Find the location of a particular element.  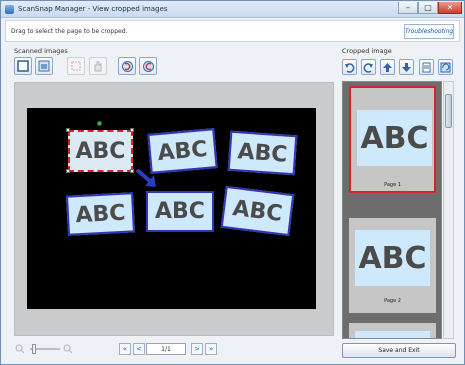

single-frame-icon is located at coordinates (23, 66).